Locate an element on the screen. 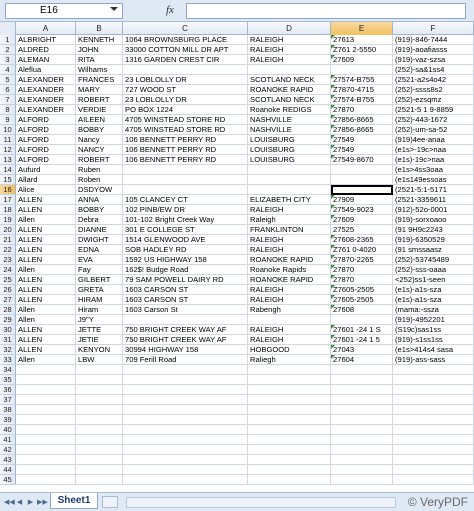 Image resolution: width=474 pixels, height=511 pixels. cell-c: 1316 GARDEN CREST CIR is located at coordinates (185, 60).